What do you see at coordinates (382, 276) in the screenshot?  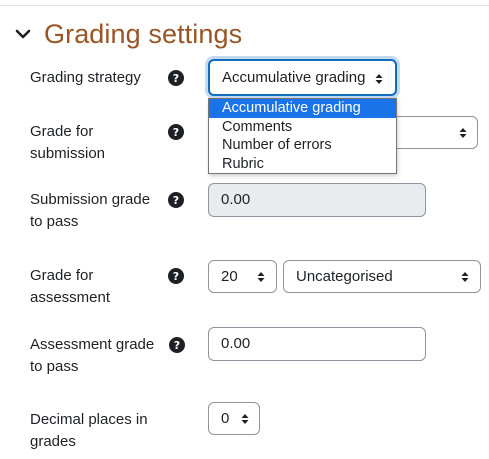 I see `grade-category-select: Uncategorised` at bounding box center [382, 276].